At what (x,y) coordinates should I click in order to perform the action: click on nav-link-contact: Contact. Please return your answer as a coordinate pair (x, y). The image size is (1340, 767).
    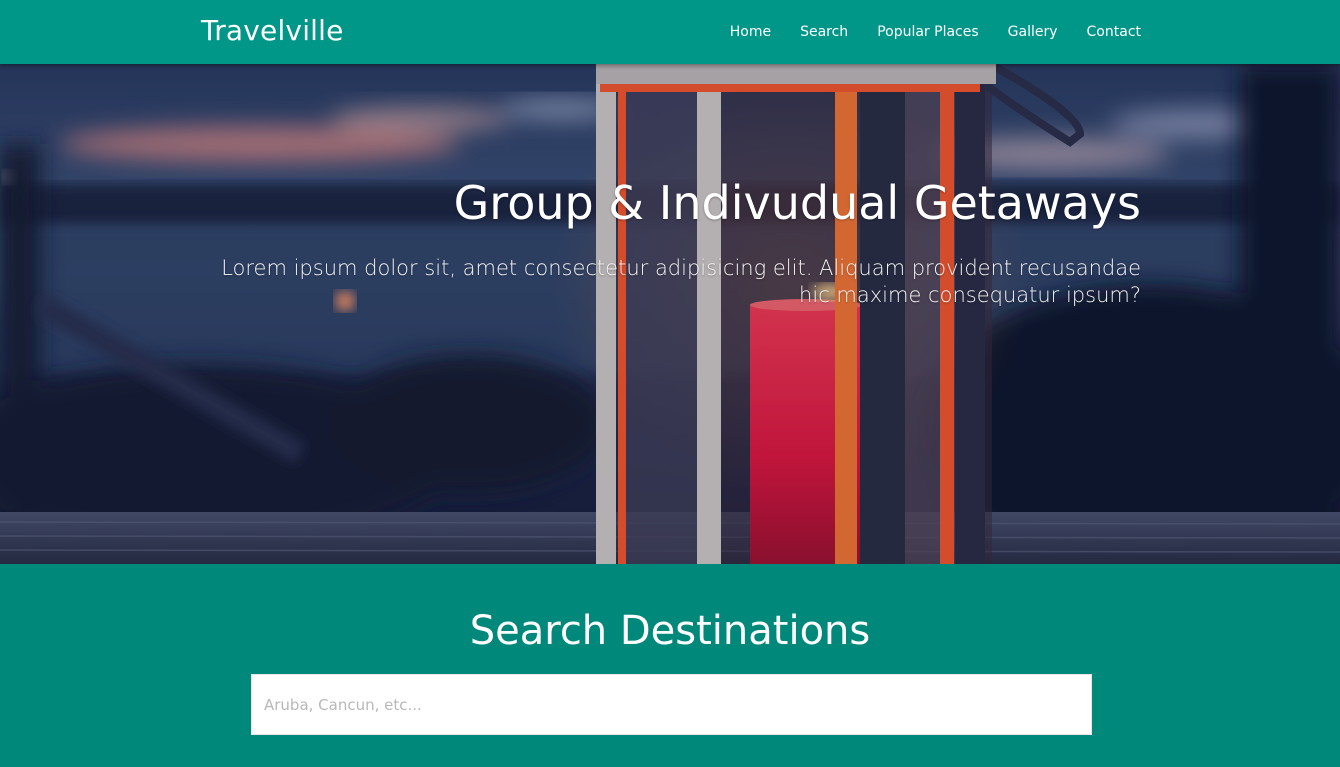
    Looking at the image, I should click on (1114, 32).